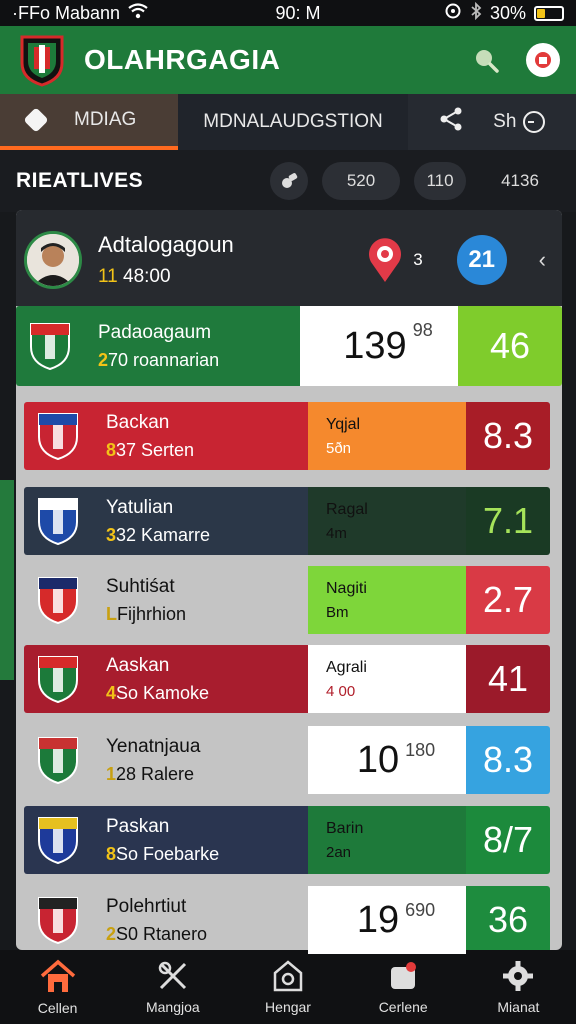  What do you see at coordinates (346, 667) in the screenshot?
I see `match-label: Agrali` at bounding box center [346, 667].